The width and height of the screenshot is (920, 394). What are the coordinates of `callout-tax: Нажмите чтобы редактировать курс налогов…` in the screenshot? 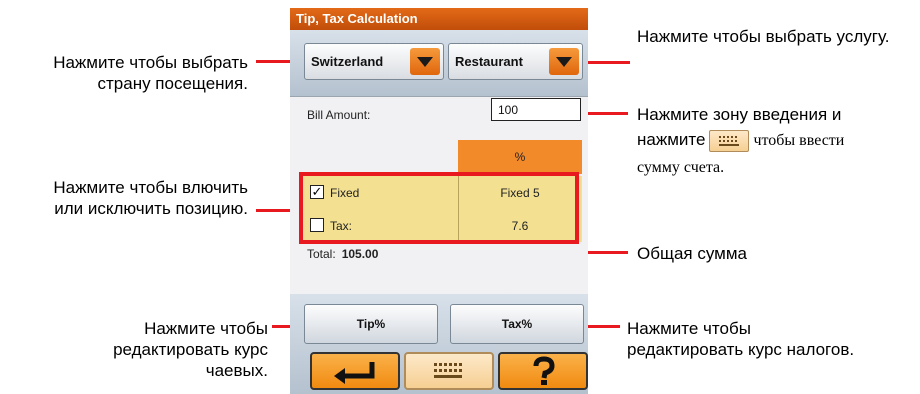 It's located at (741, 339).